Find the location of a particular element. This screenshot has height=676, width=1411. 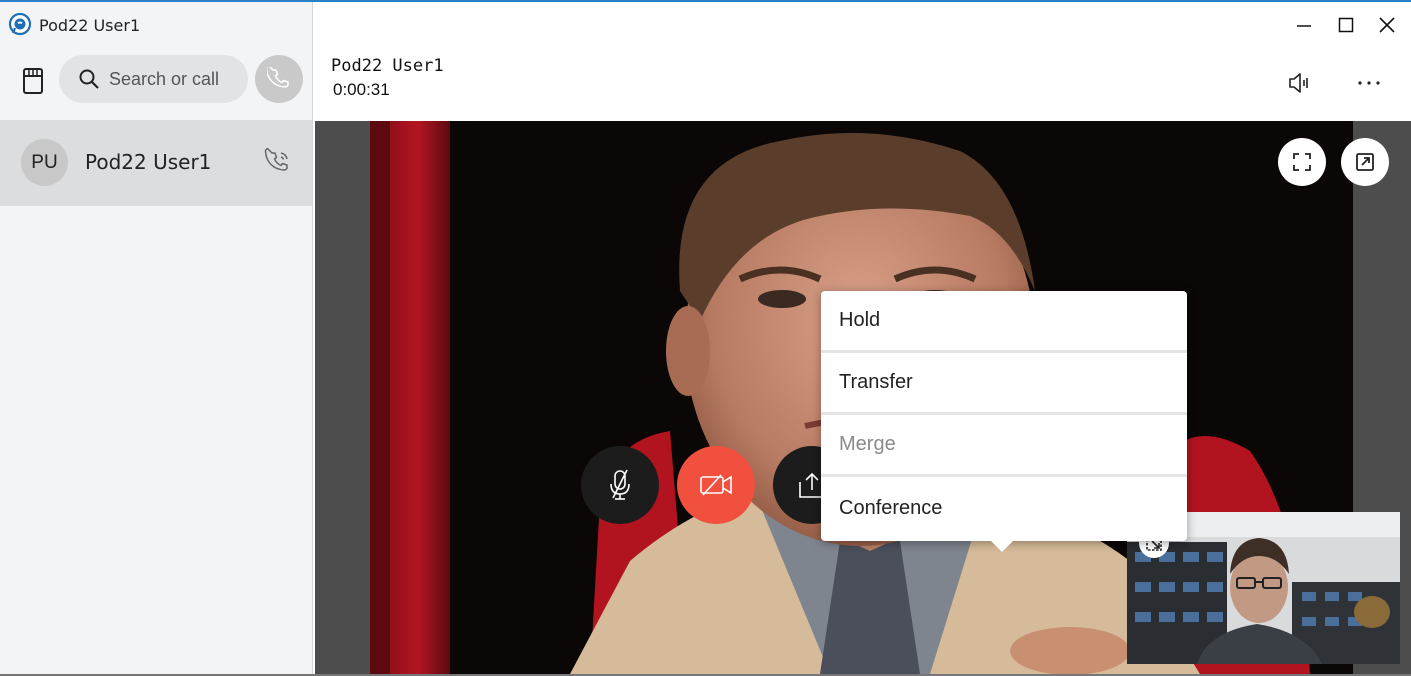

menu-item-hold: Hold is located at coordinates (1004, 322).